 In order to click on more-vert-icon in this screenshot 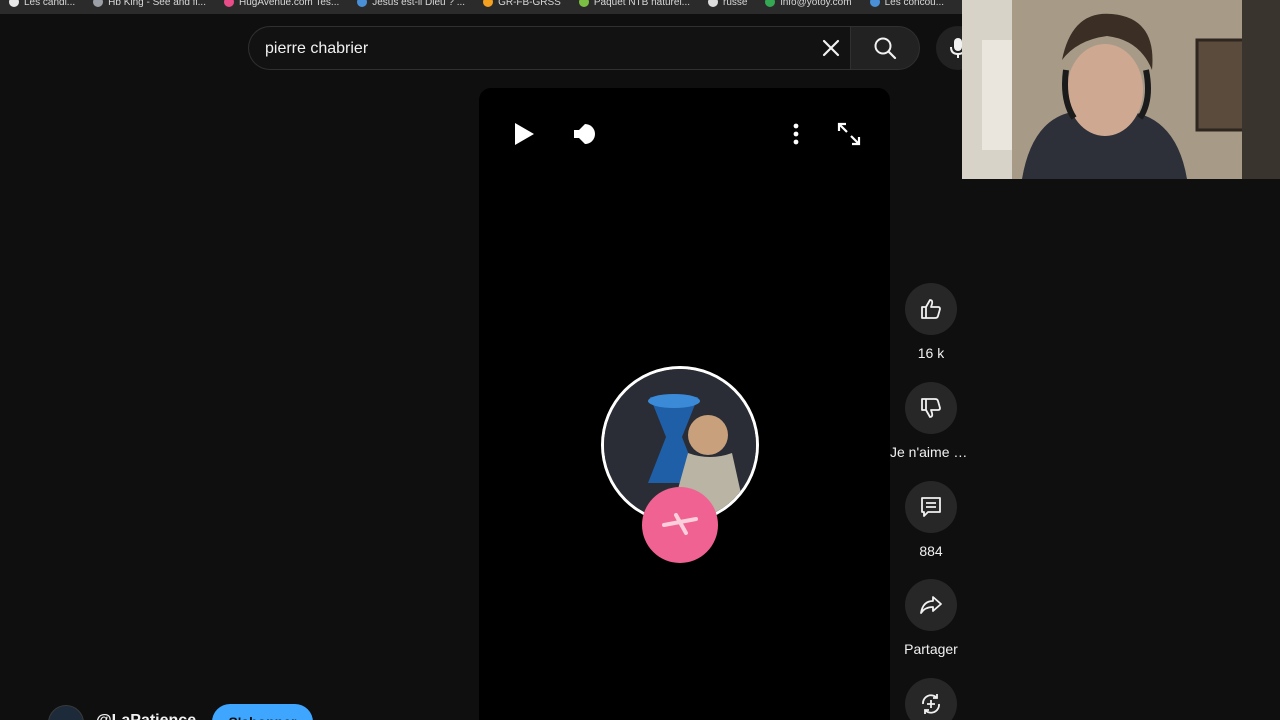, I will do `click(796, 134)`.